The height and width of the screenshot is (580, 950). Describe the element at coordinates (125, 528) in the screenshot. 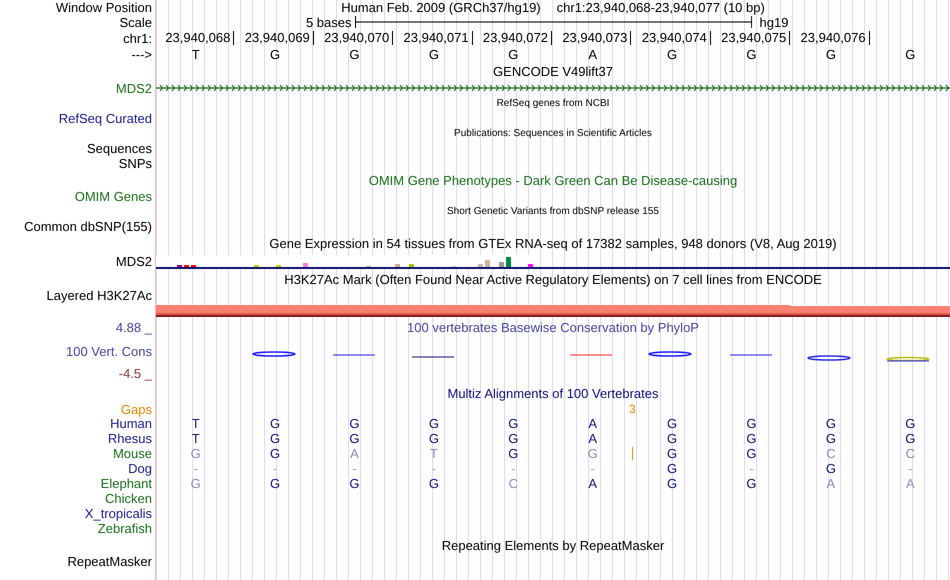

I see `species-label: Zebrafish` at that location.